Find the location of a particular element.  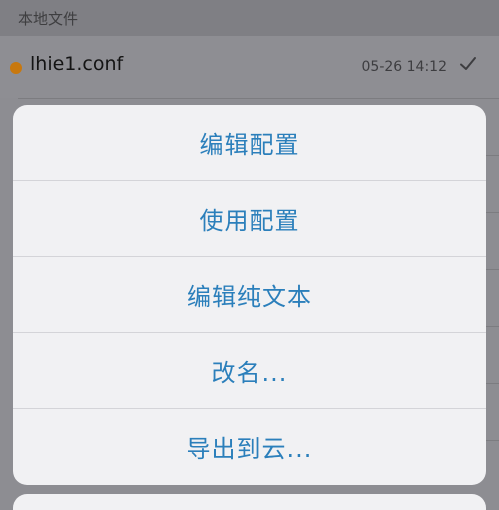

file-time: 05-26 14:12 is located at coordinates (404, 67).